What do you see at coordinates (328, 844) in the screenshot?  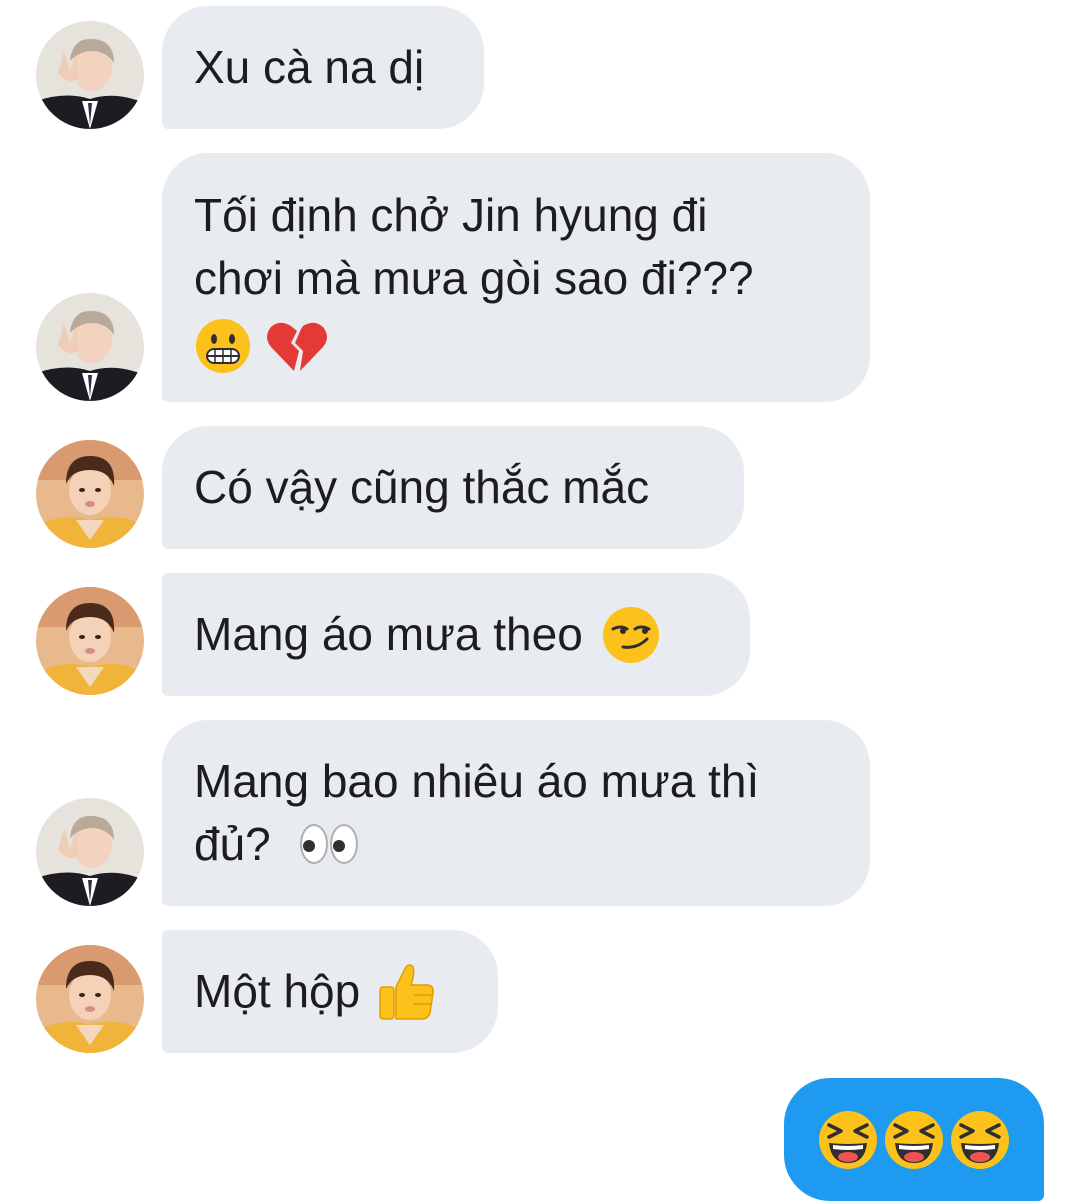 I see `eyes-icon` at bounding box center [328, 844].